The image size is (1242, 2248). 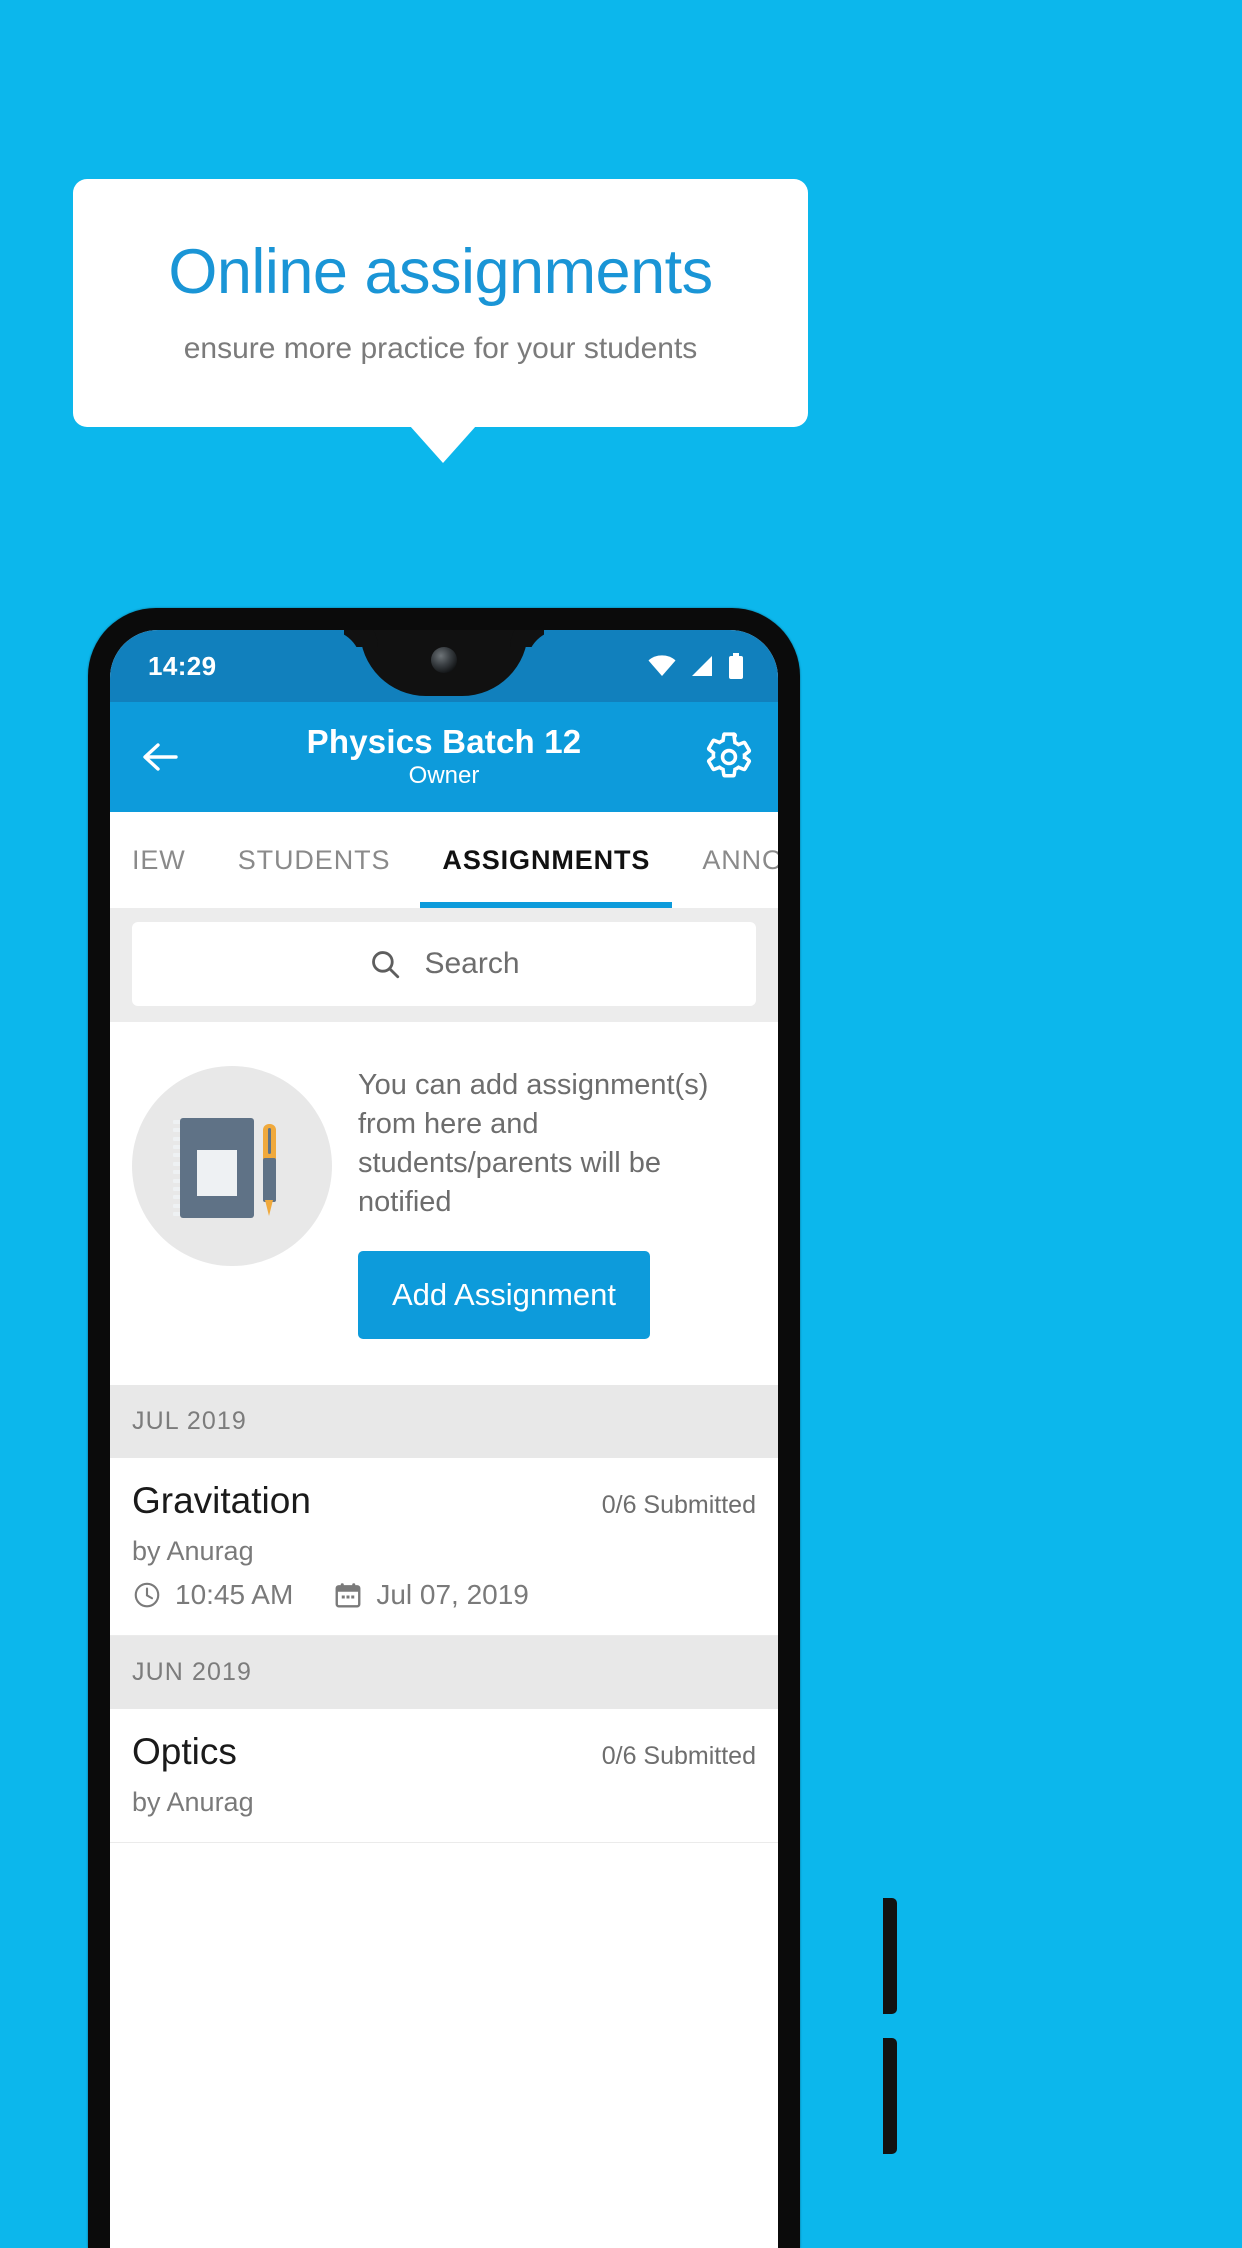 I want to click on page-title: Physics Batch 12, so click(x=444, y=741).